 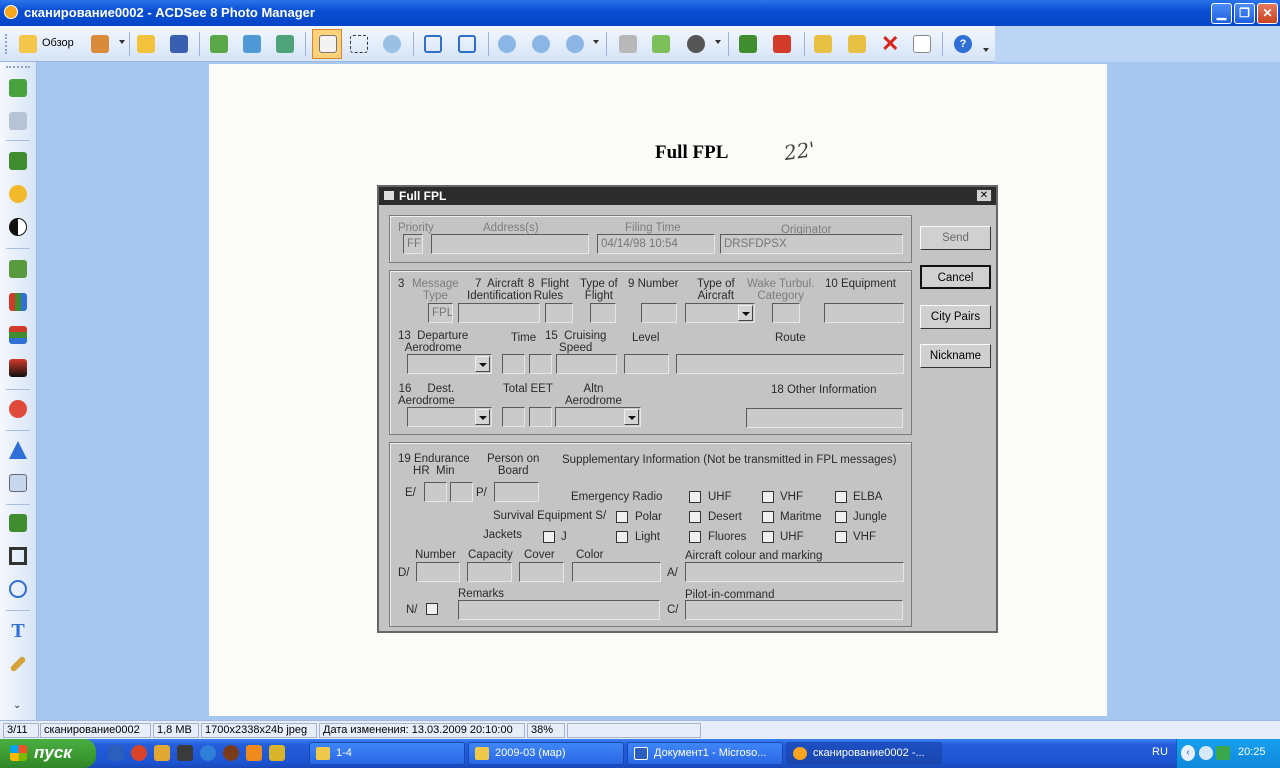 I want to click on maximize-button: ❐, so click(x=1244, y=13).